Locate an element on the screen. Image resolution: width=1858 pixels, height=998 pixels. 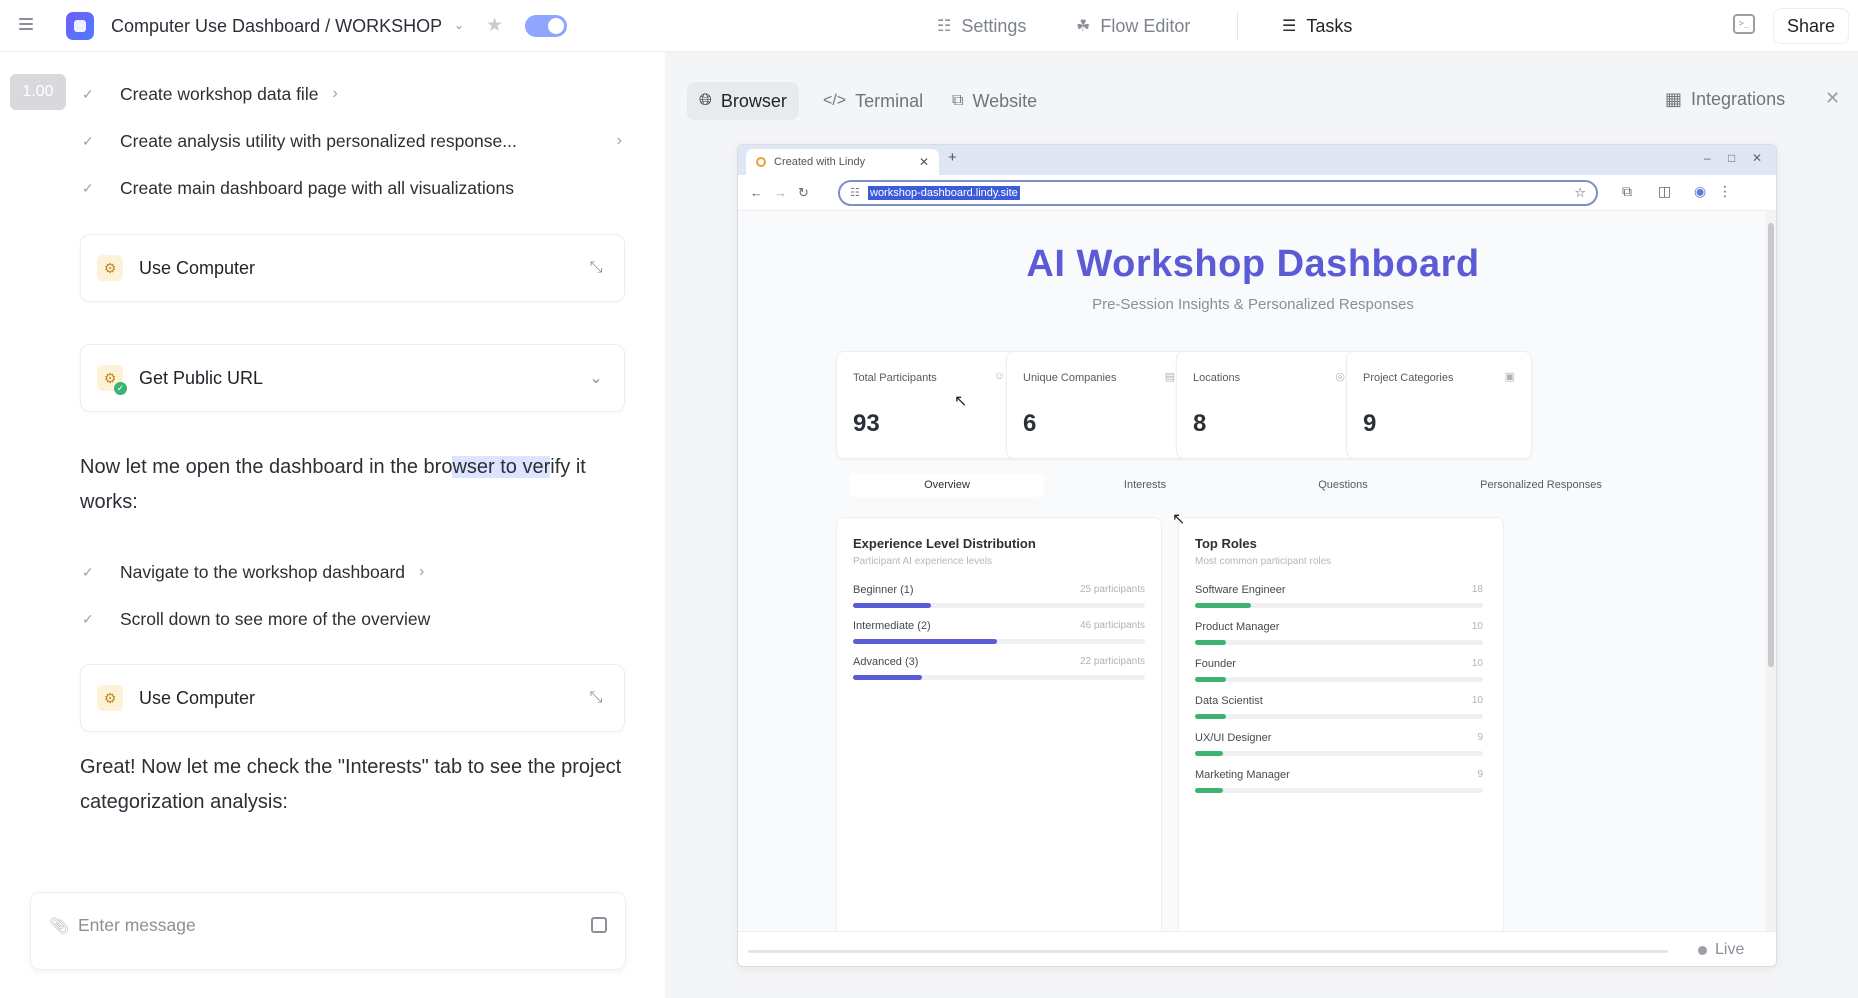
workspace-title: Computer Use Dashboard / WORKSHOP is located at coordinates (276, 26).